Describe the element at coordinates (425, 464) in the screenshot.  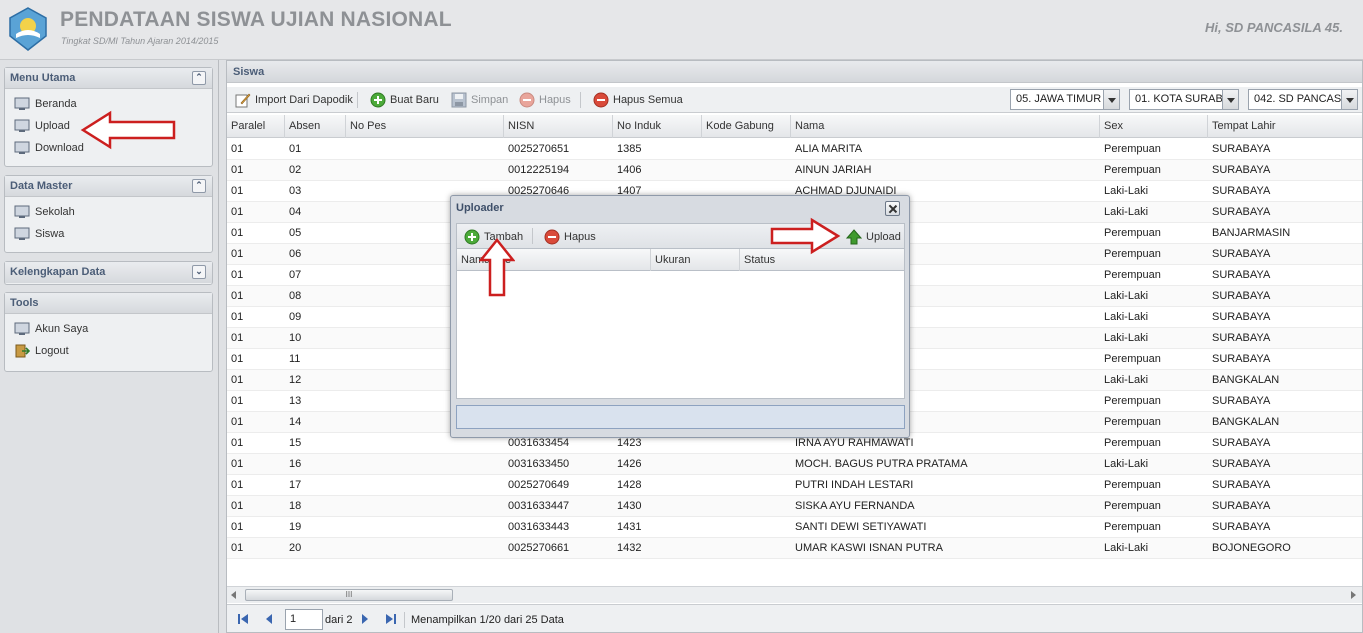
I see `cell-no-pes` at that location.